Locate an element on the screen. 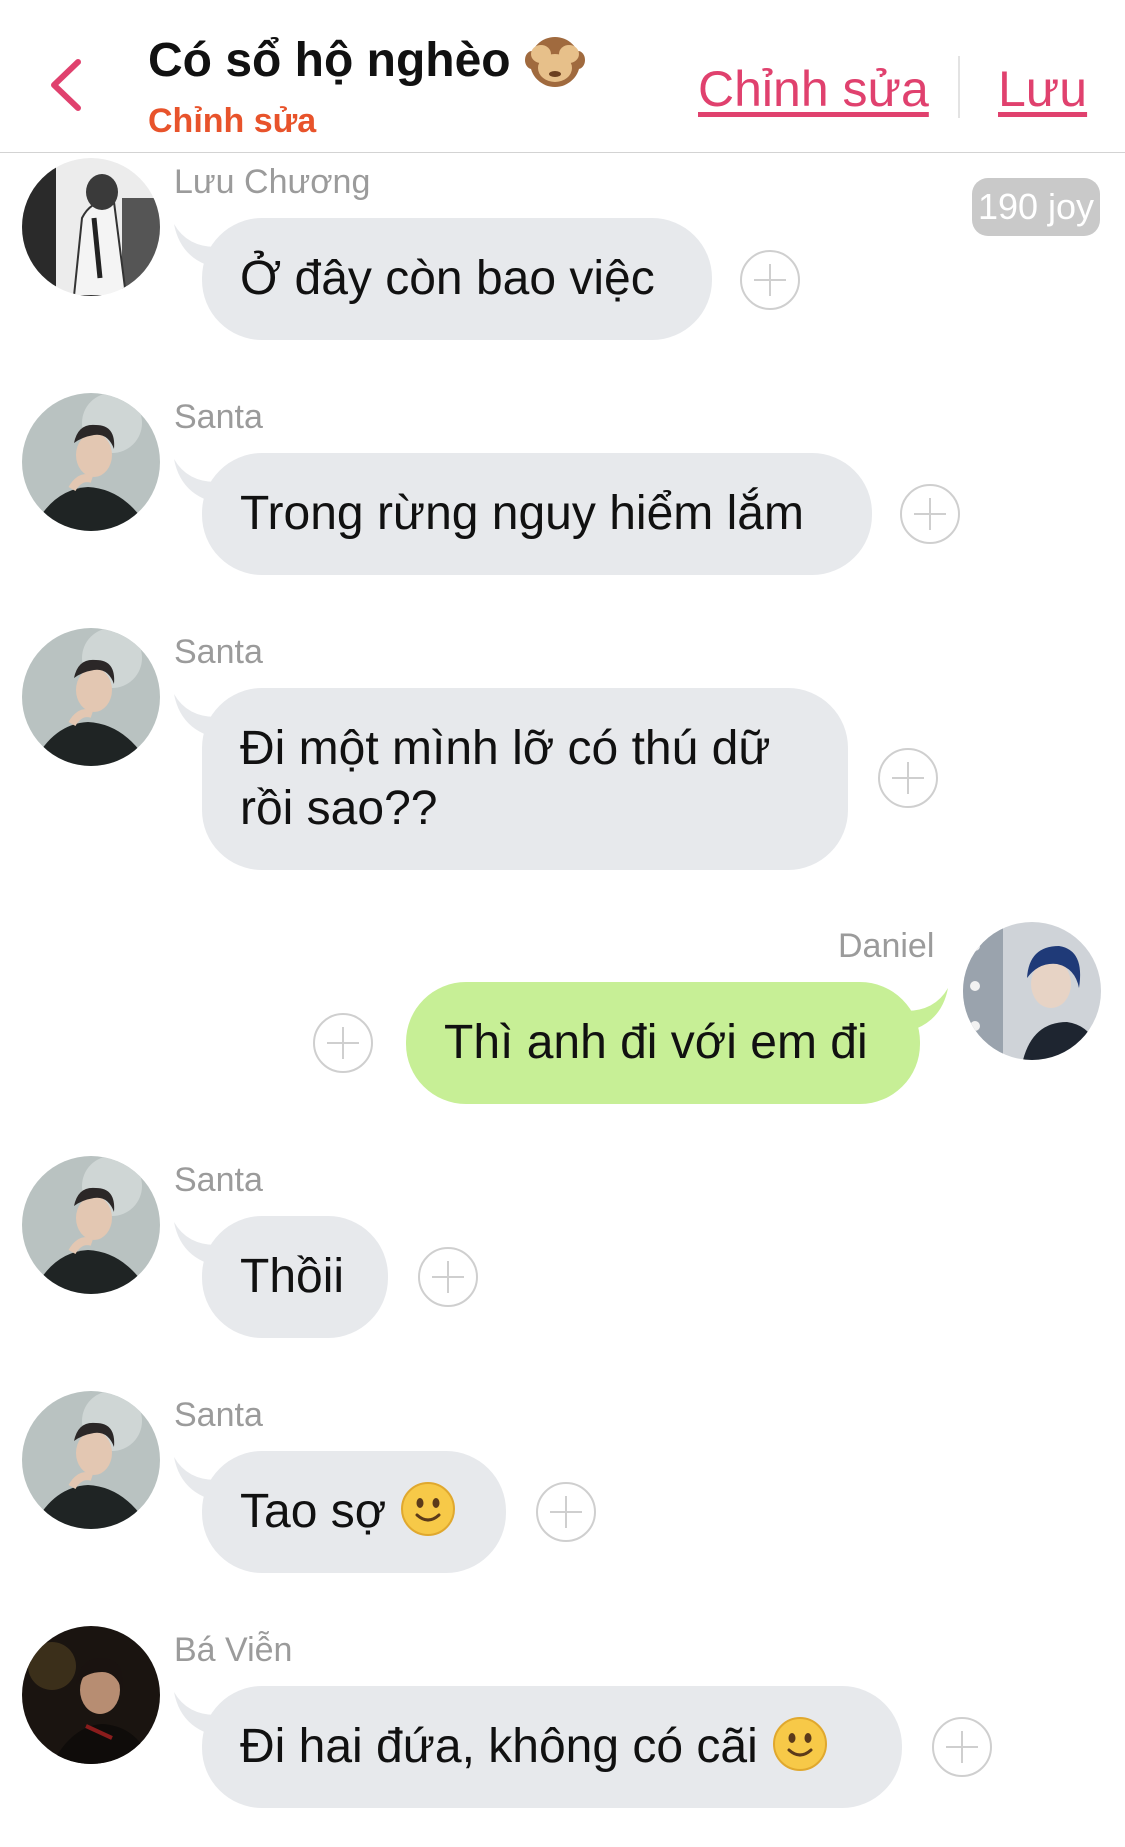 This screenshot has width=1125, height=1847. message-text: Thồii is located at coordinates (292, 1276).